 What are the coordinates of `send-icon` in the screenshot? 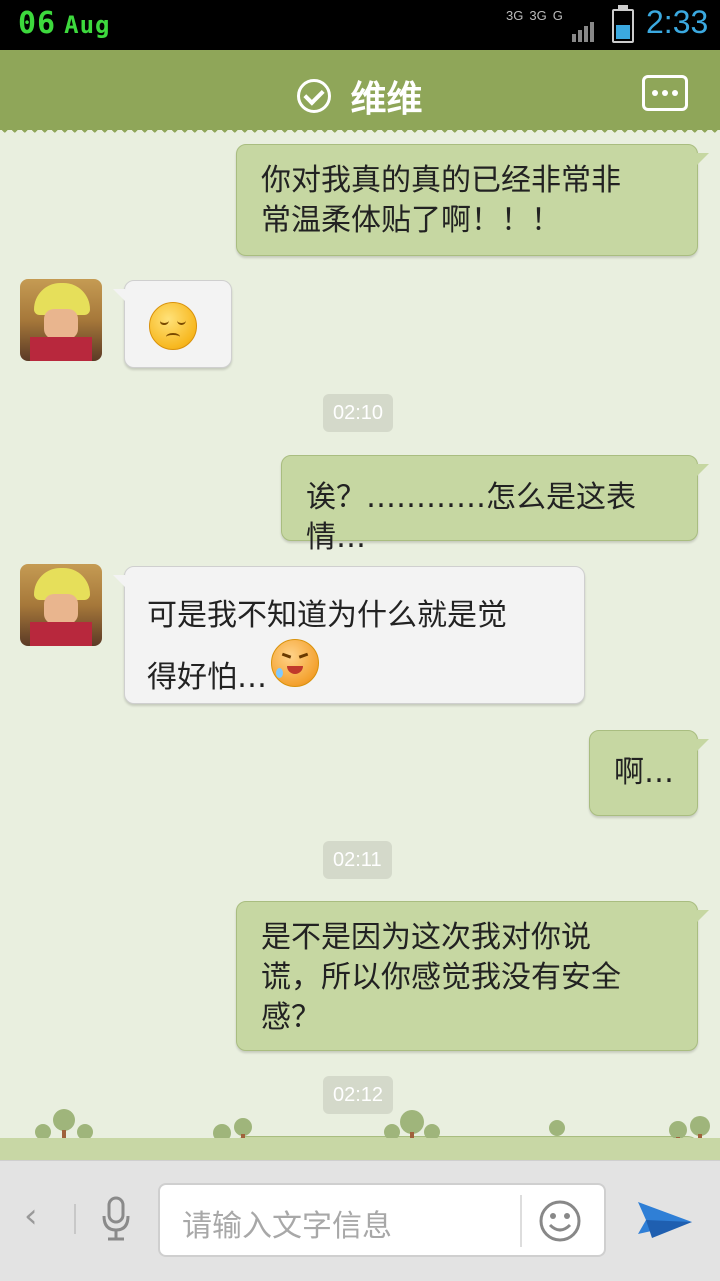 It's located at (665, 1220).